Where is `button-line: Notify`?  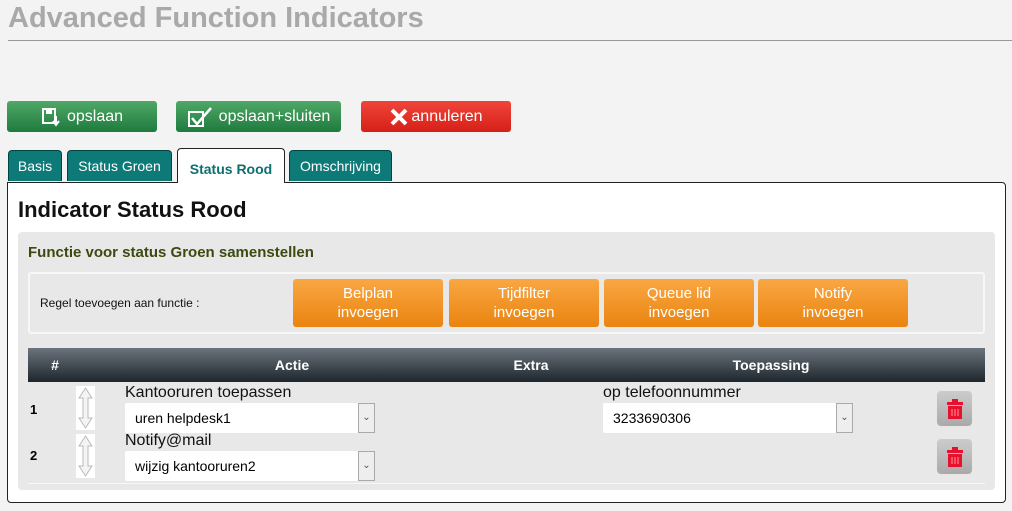 button-line: Notify is located at coordinates (833, 293).